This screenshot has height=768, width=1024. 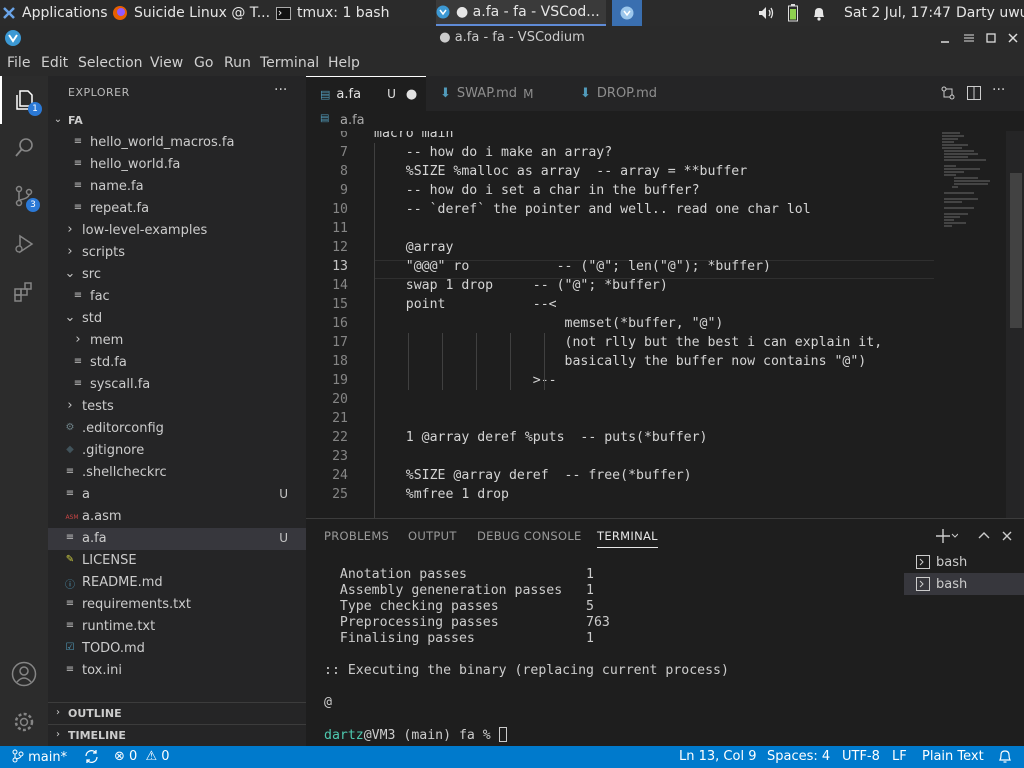 What do you see at coordinates (177, 649) in the screenshot?
I see `explorer-file: ☑ TODO.md` at bounding box center [177, 649].